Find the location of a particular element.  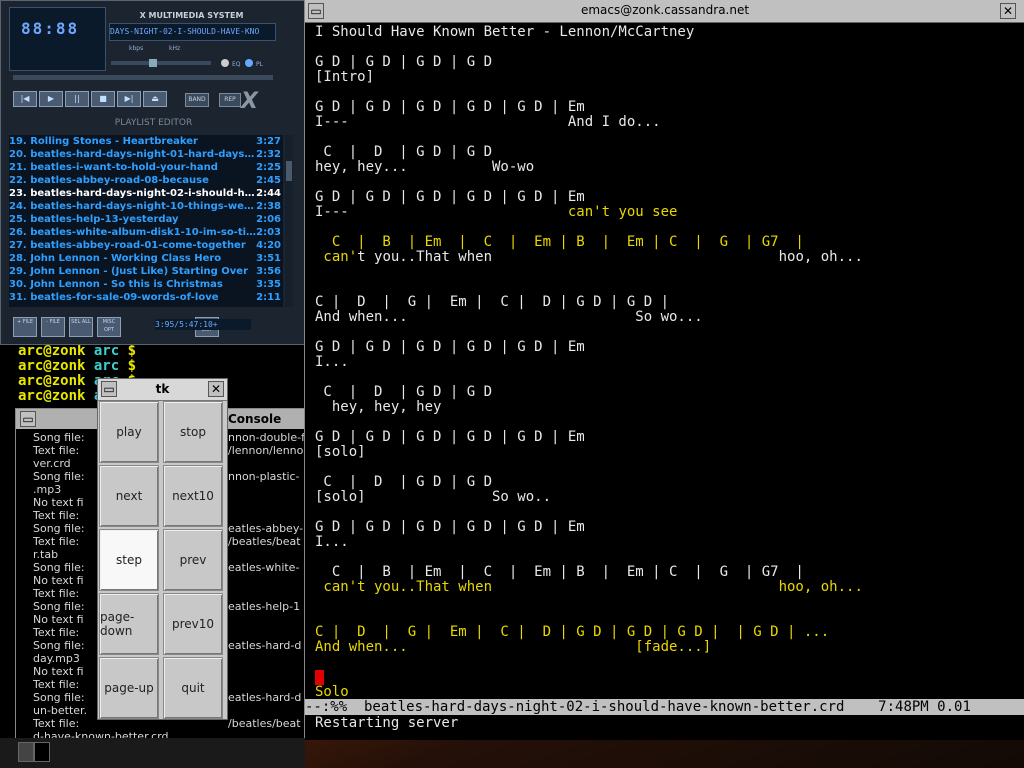

playlist-item: 28. John Lennon - Working Class Hero 3:51 is located at coordinates (146, 258).